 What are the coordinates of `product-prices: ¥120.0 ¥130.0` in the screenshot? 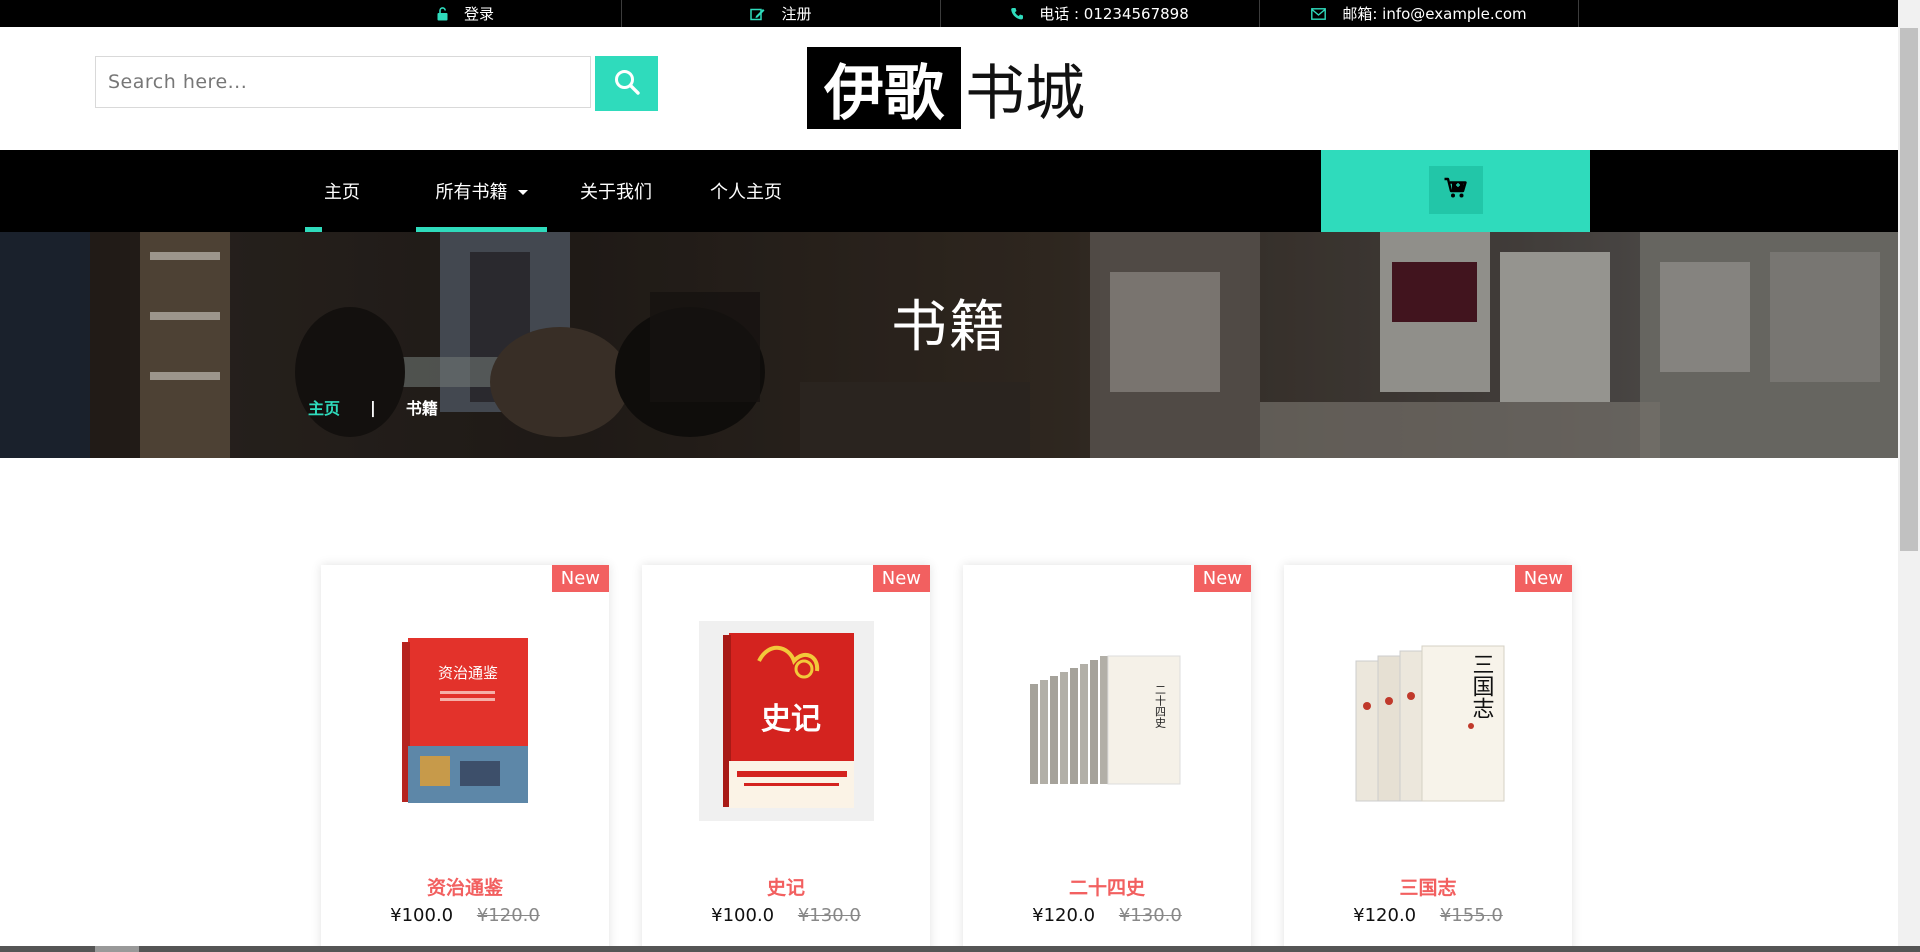 It's located at (1107, 915).